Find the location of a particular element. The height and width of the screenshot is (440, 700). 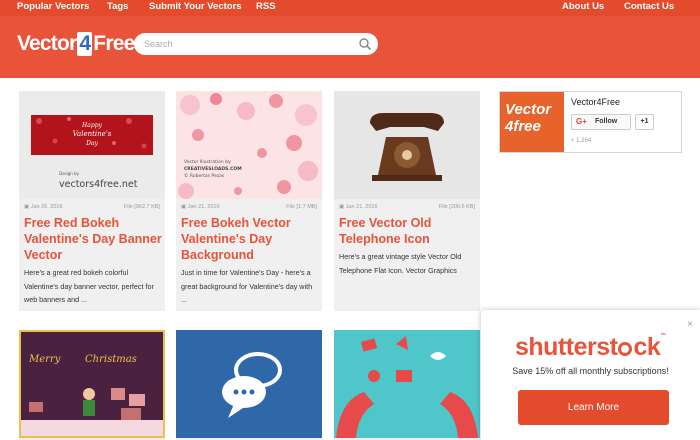

site-header: Vector 4 Free is located at coordinates (350, 47).